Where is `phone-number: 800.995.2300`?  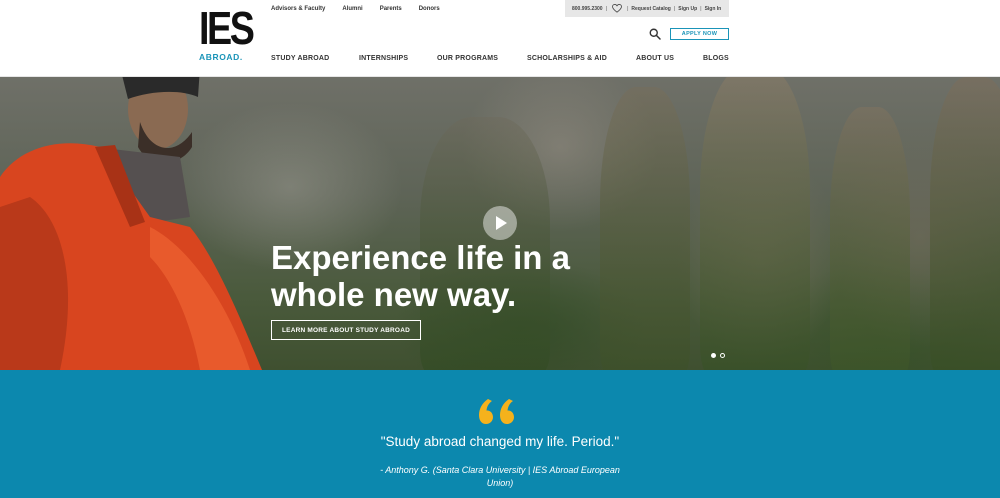 phone-number: 800.995.2300 is located at coordinates (587, 9).